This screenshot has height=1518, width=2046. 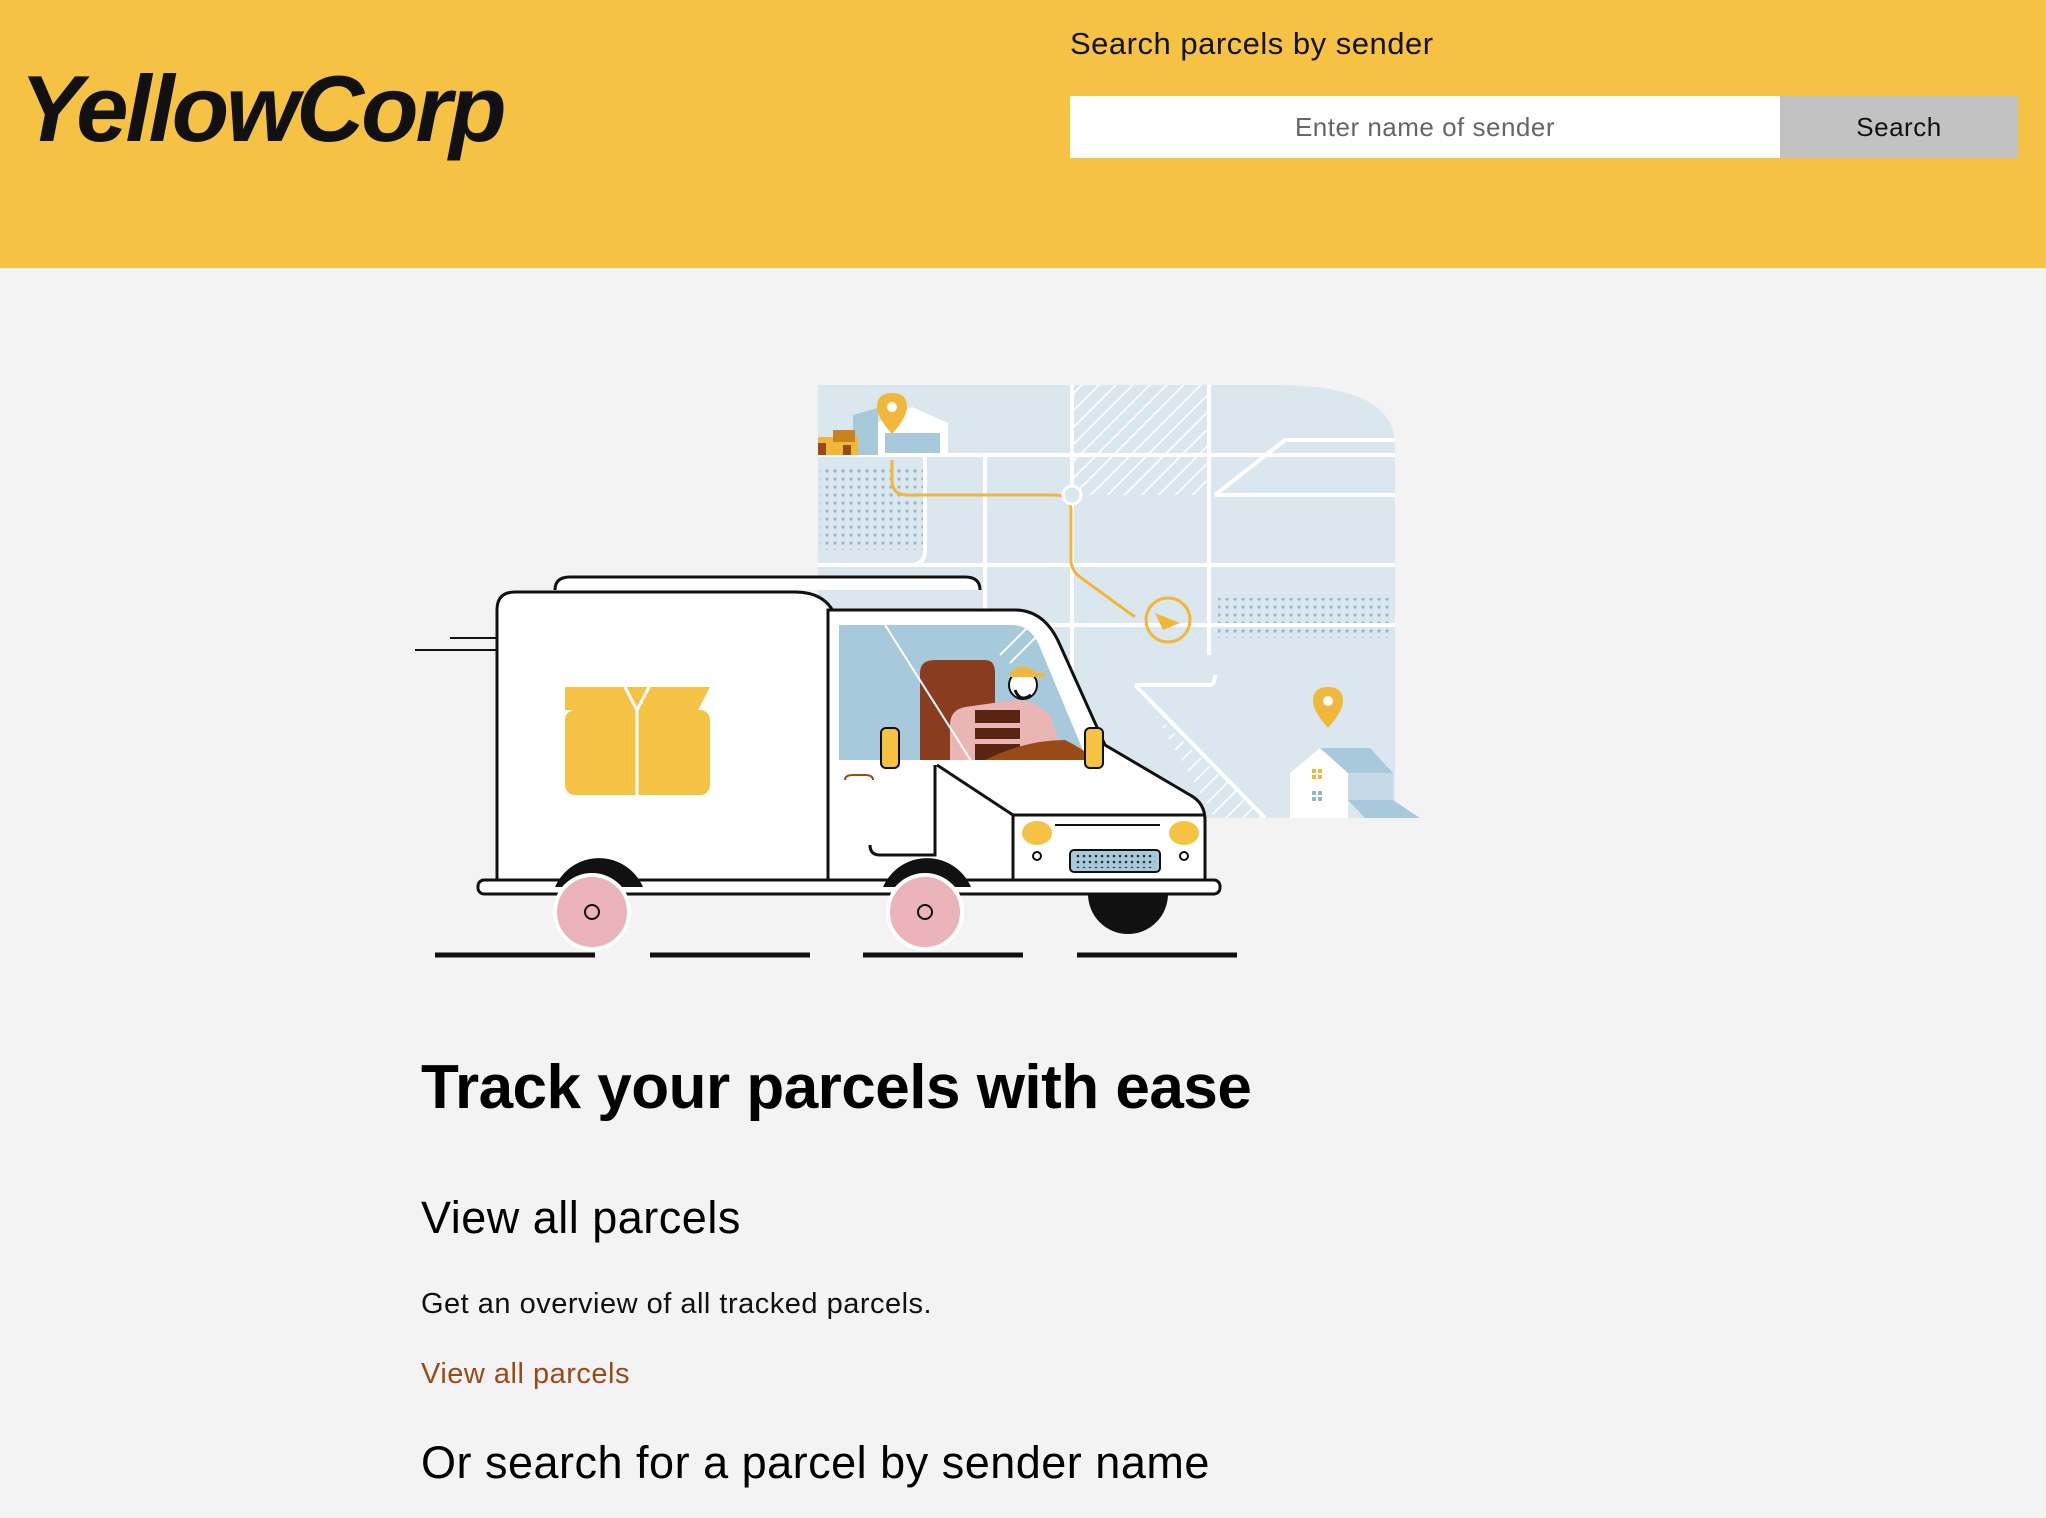 What do you see at coordinates (1899, 127) in the screenshot?
I see `search-button: Search` at bounding box center [1899, 127].